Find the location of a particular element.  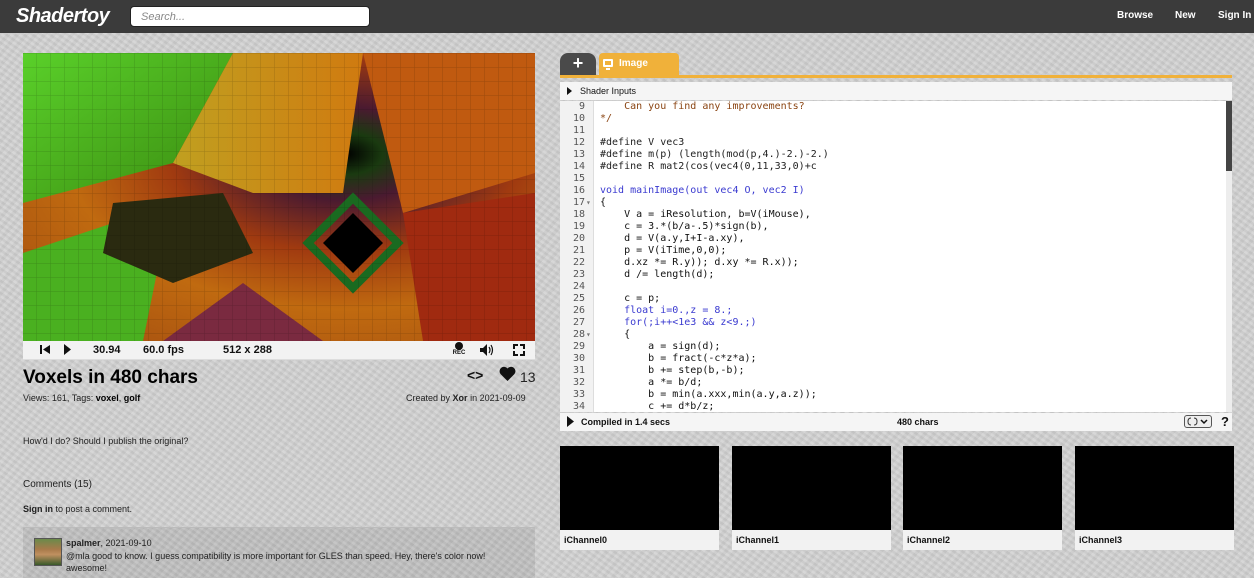

tab-image-label: Image is located at coordinates (633, 63).